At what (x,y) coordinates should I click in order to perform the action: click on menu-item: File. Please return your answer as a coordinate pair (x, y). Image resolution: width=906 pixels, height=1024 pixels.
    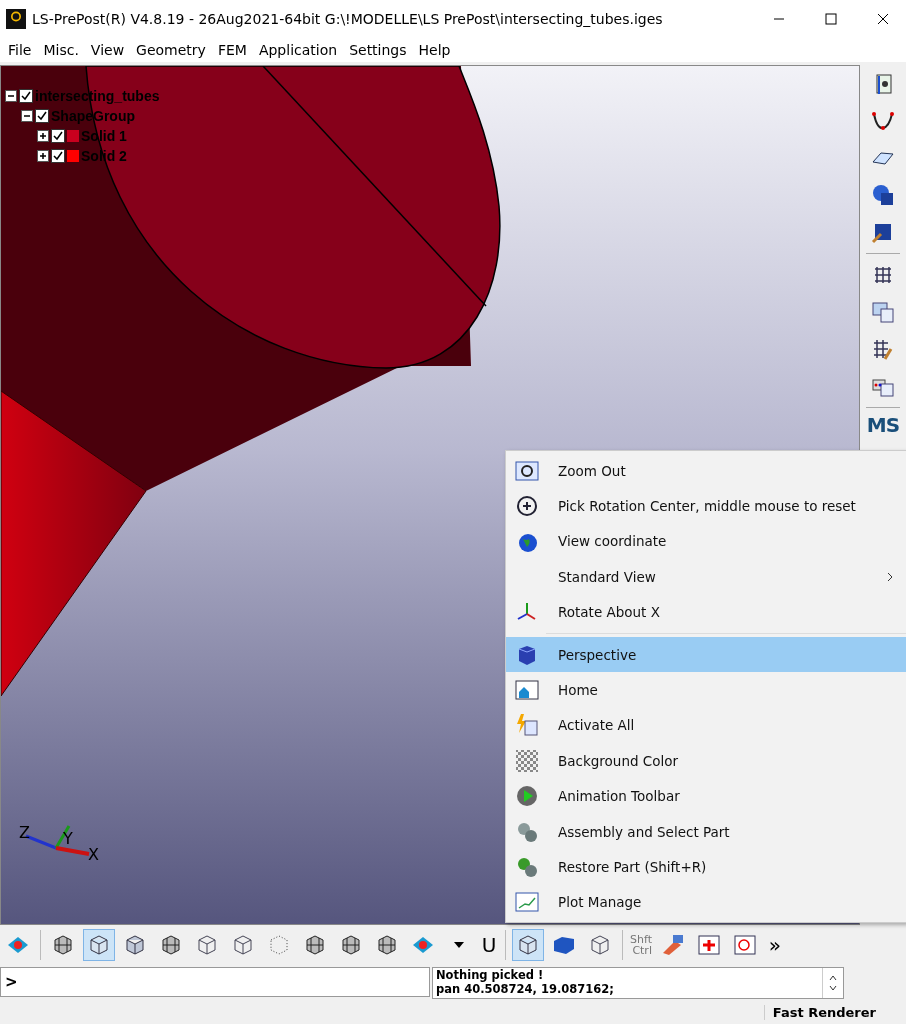
    Looking at the image, I should click on (20, 50).